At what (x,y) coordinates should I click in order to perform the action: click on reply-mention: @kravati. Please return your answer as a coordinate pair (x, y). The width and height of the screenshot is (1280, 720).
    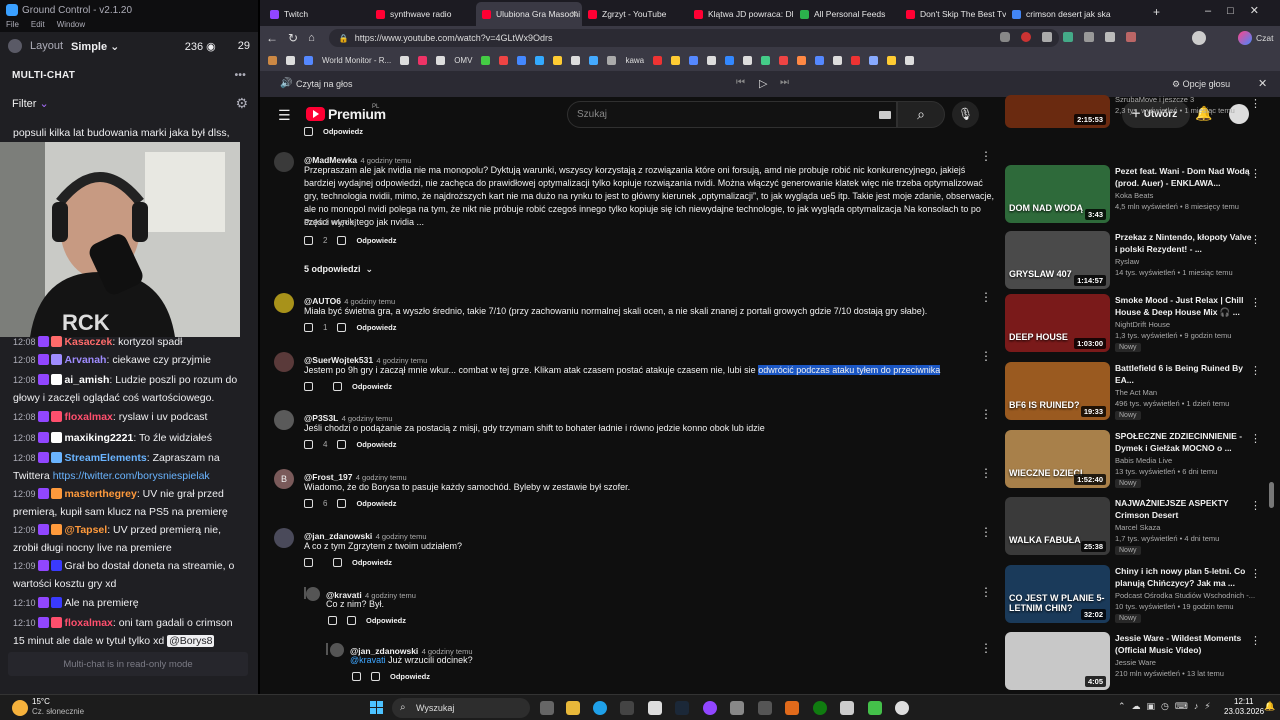
    Looking at the image, I should click on (368, 660).